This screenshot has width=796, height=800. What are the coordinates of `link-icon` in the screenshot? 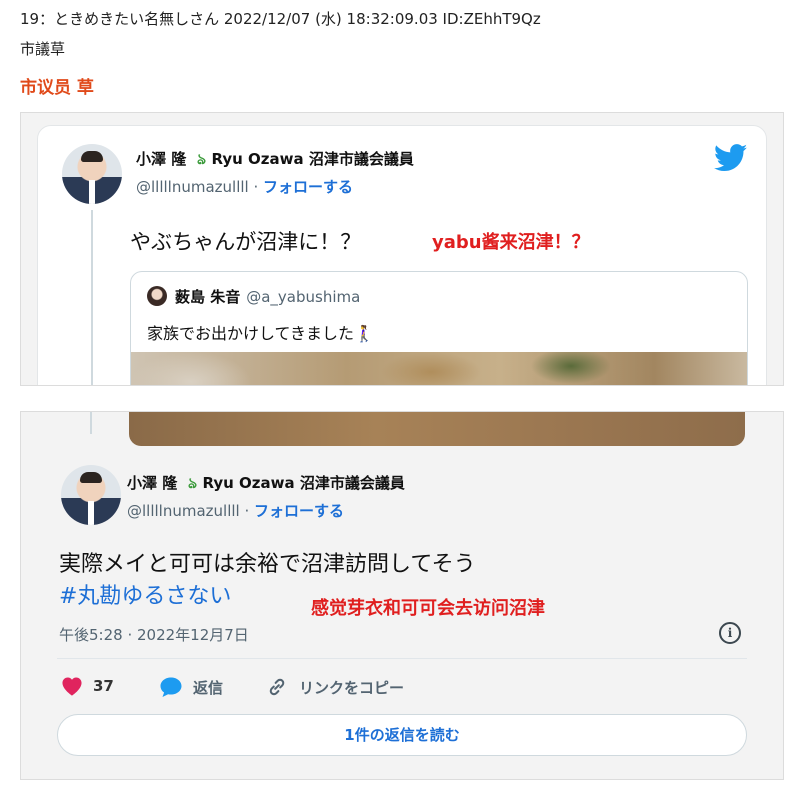 It's located at (277, 687).